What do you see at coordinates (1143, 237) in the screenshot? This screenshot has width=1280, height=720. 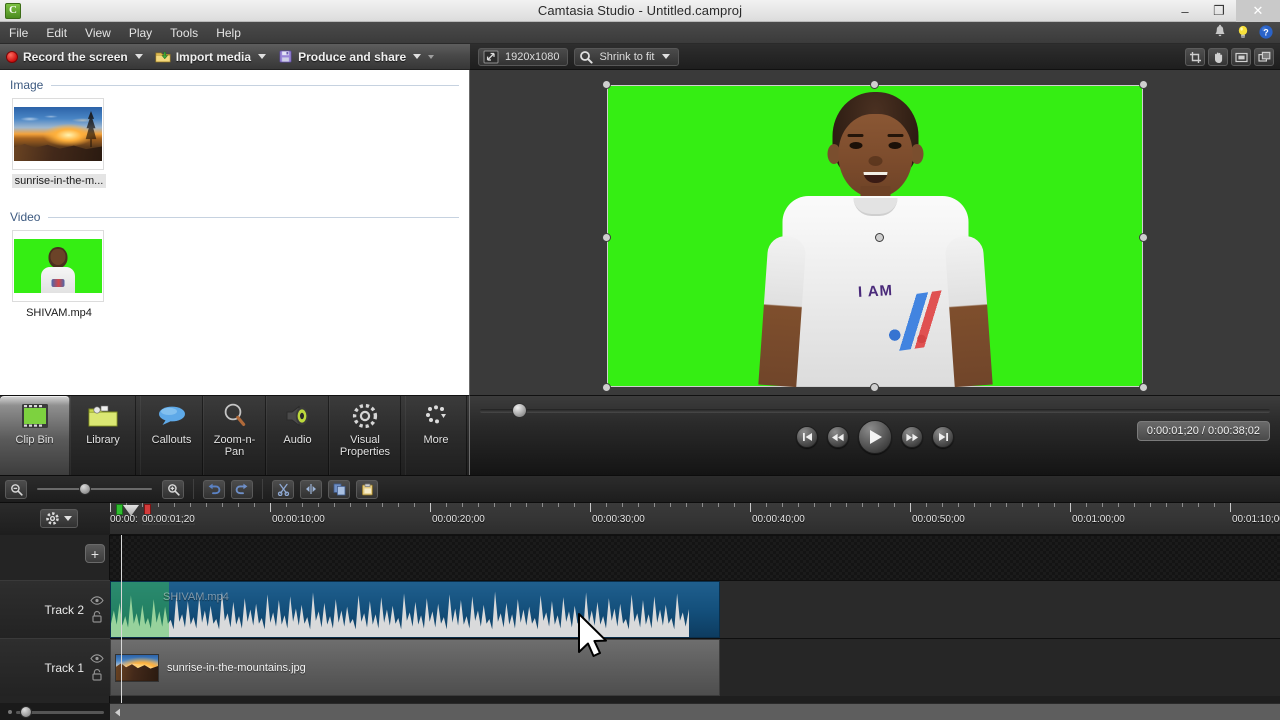 I see `resize-handle-e` at bounding box center [1143, 237].